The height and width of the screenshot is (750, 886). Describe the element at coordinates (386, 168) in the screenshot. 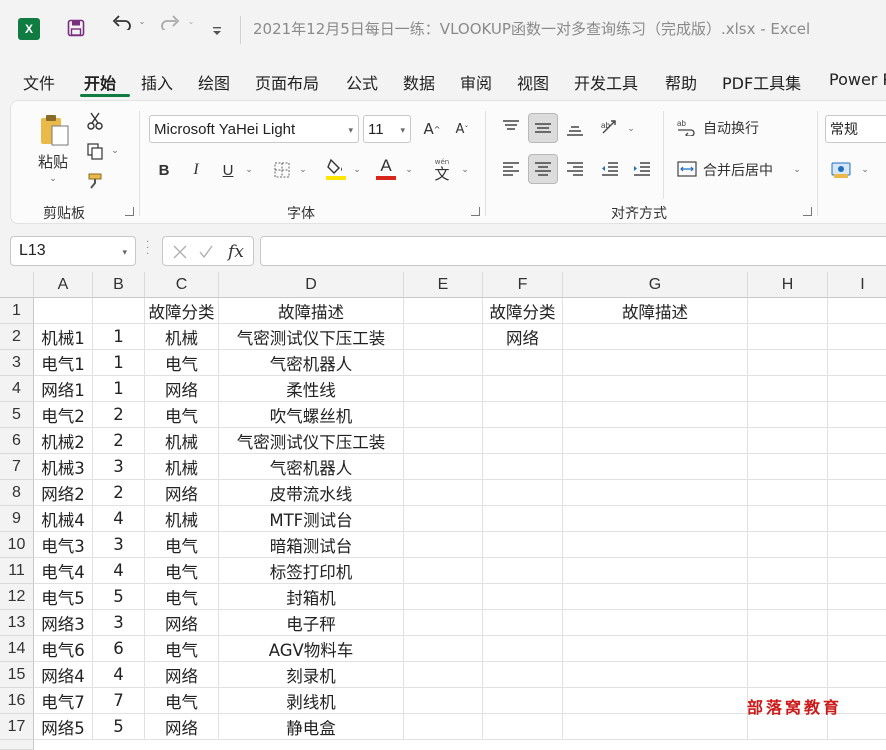

I see `font-color-icon: A` at that location.